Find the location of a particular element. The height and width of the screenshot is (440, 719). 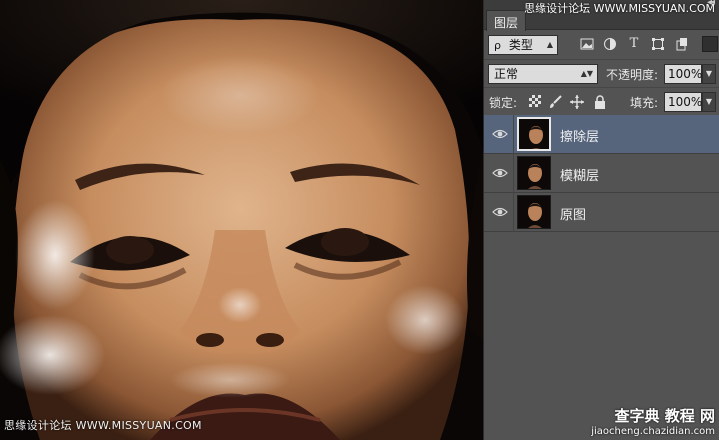

watermark-bottom: 查字典 教程 网 jiaocheng.chazidian.com is located at coordinates (653, 423).